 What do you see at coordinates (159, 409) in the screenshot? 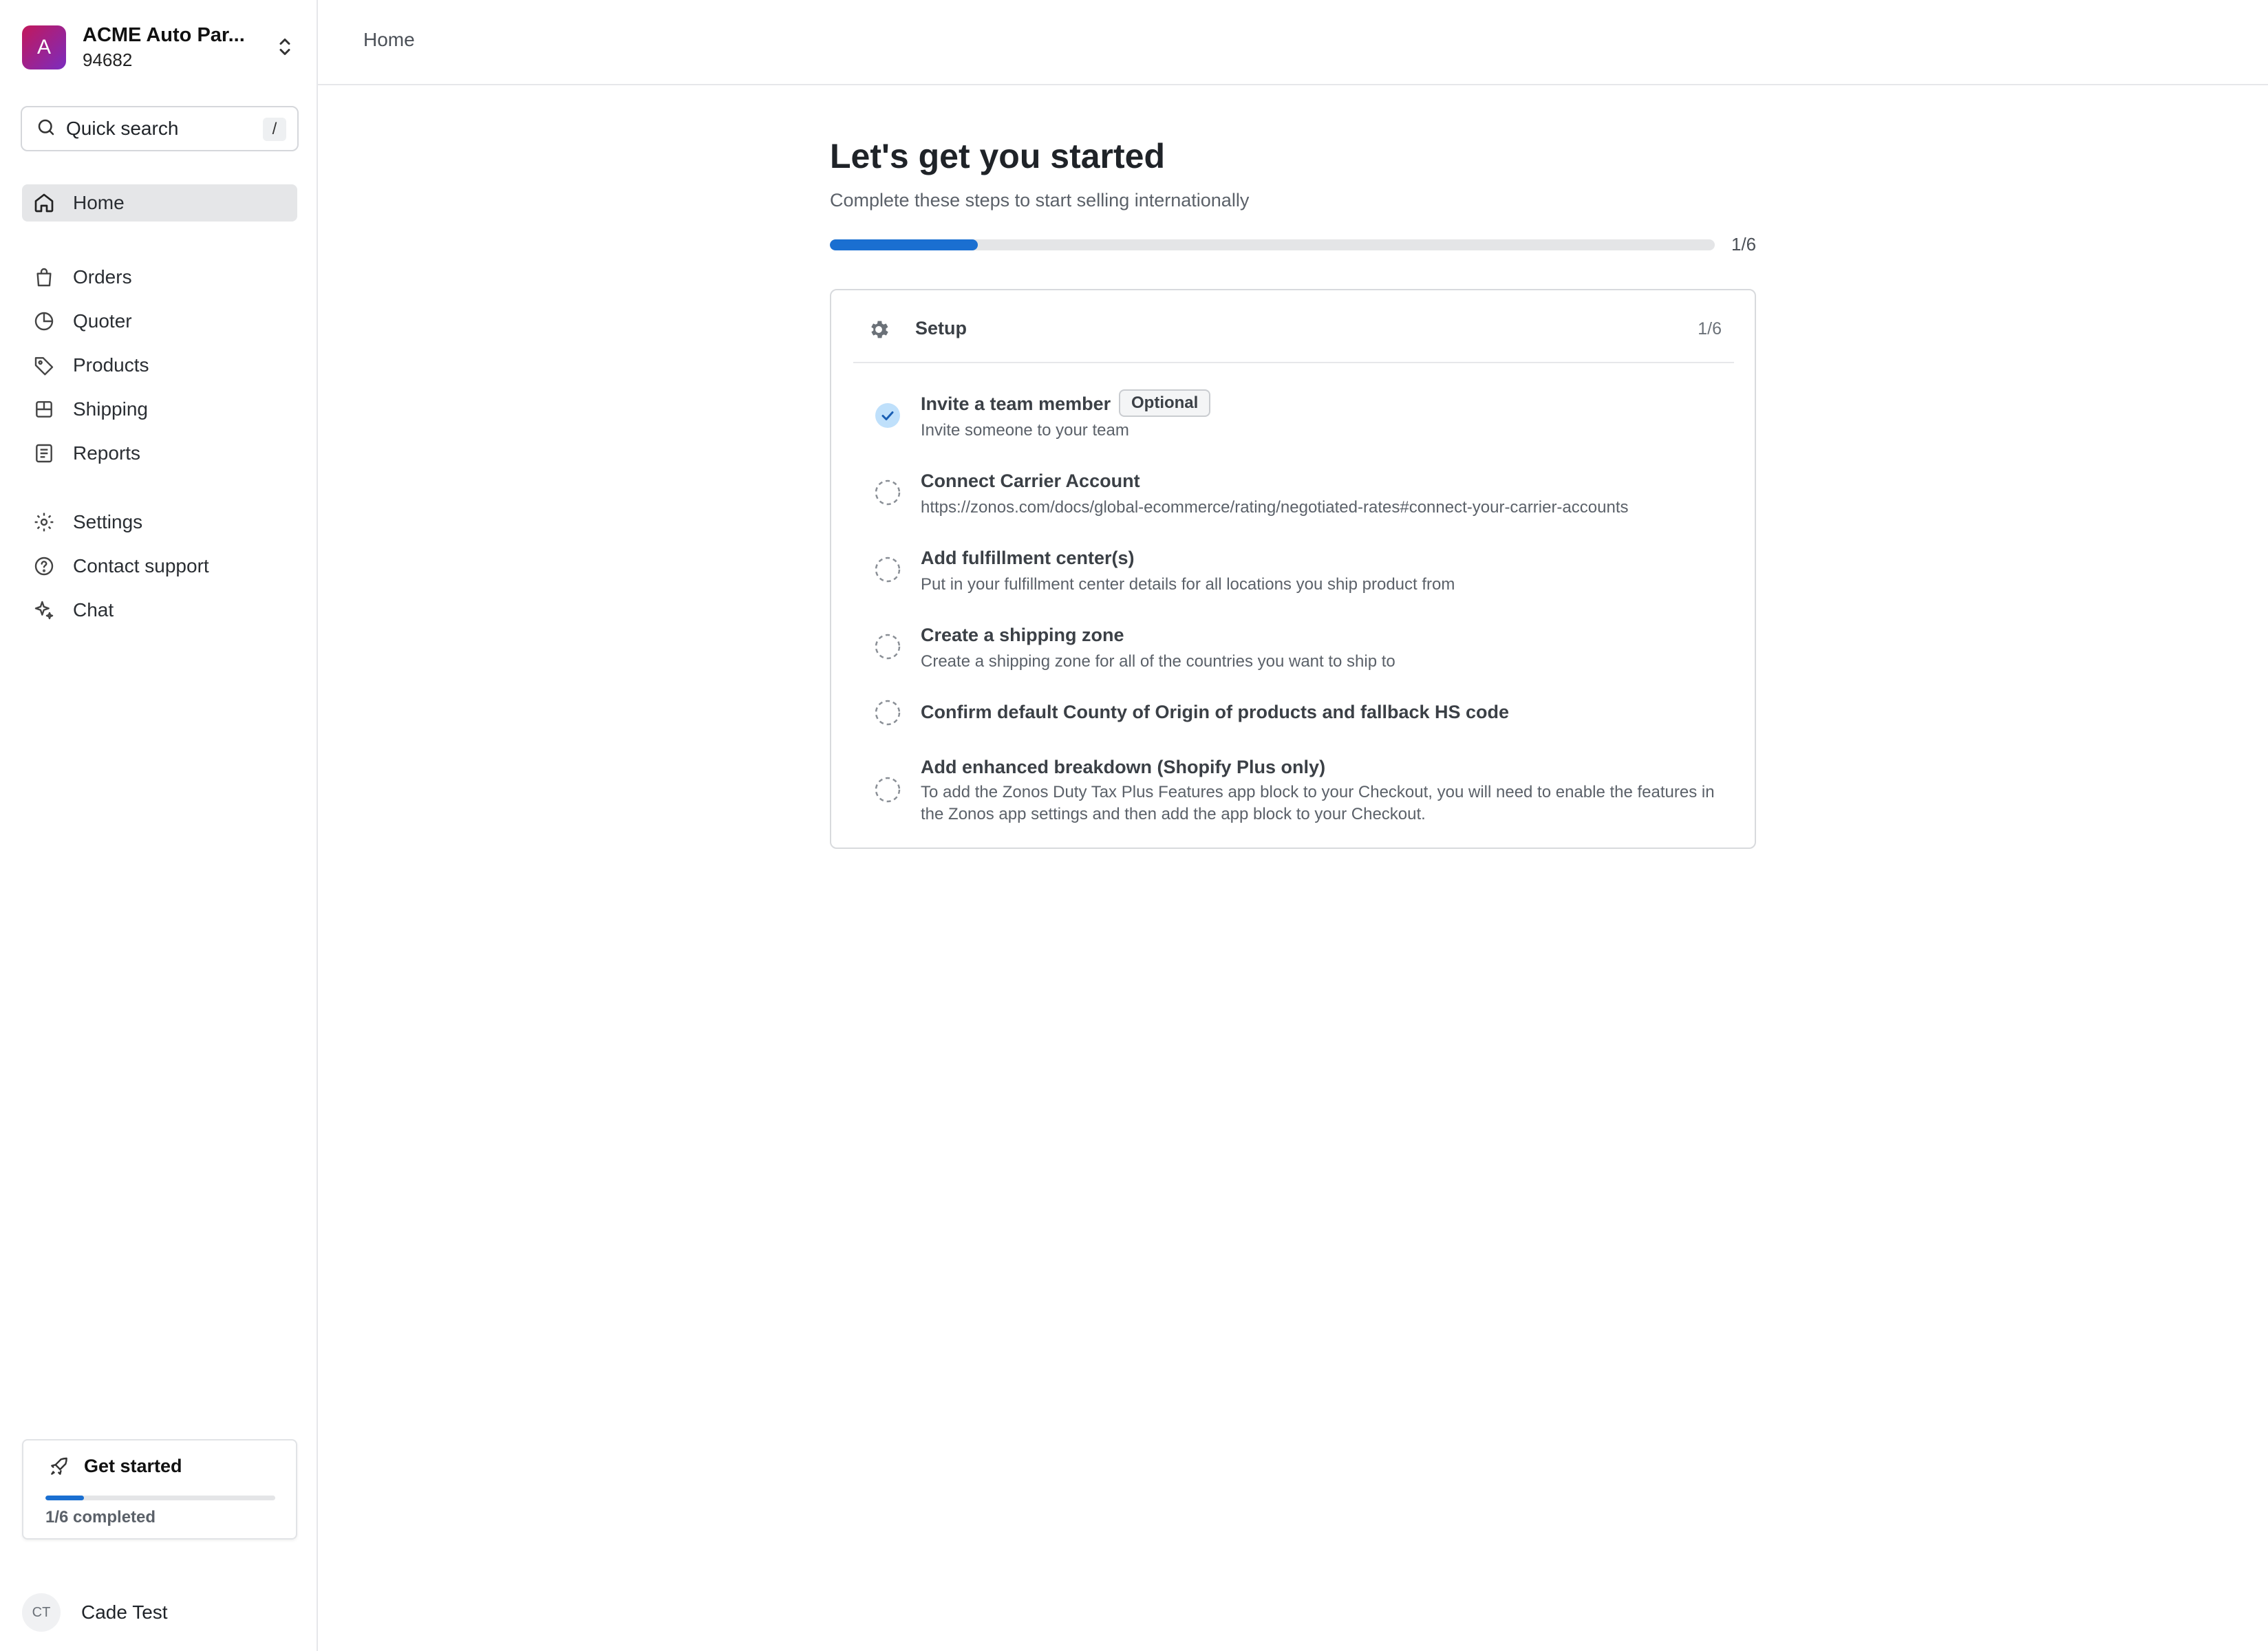
I see `nav-item-shipping: Shipping` at bounding box center [159, 409].